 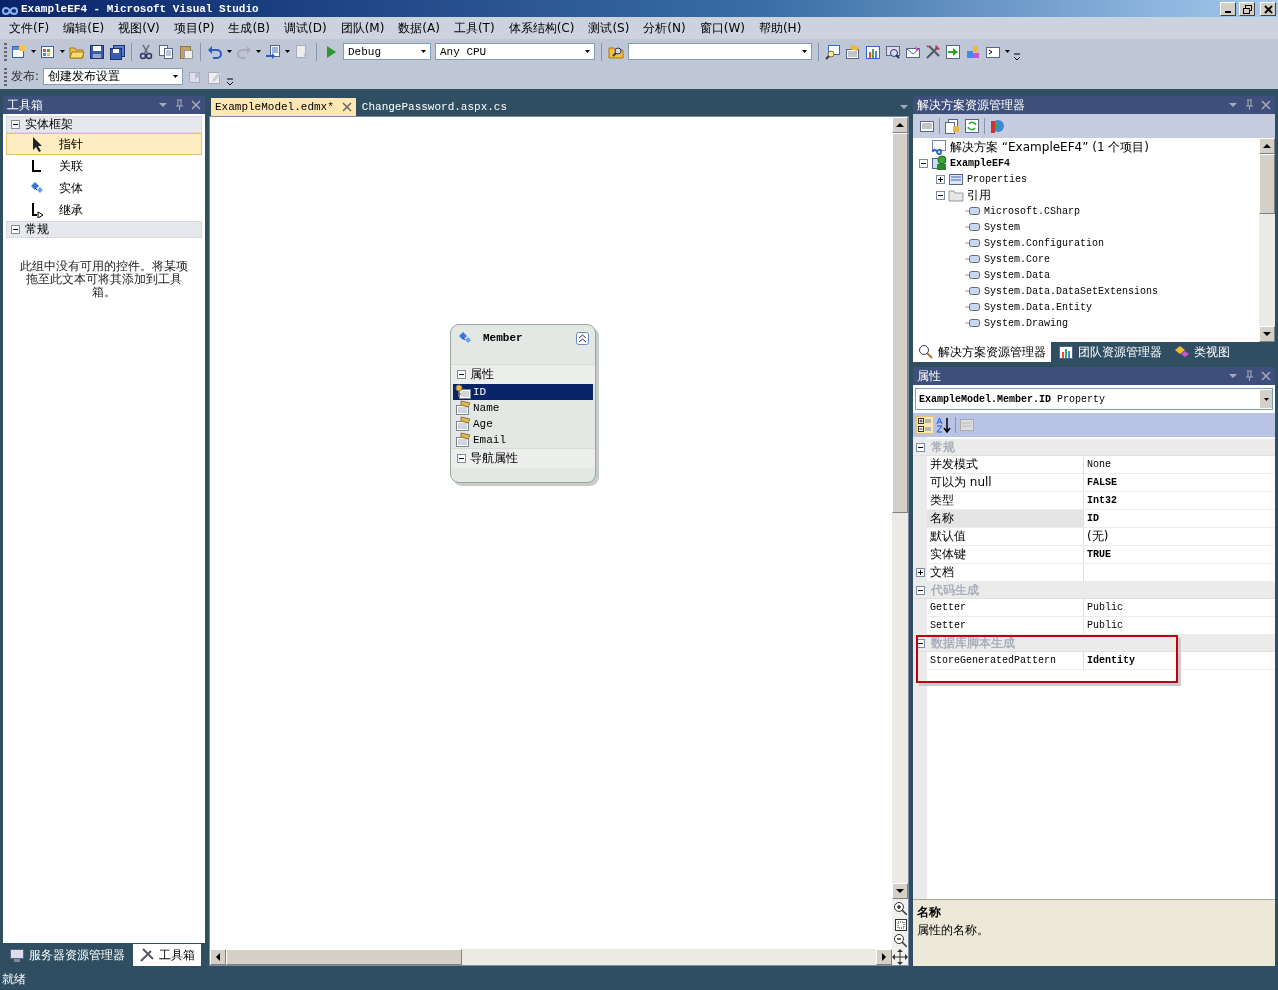 What do you see at coordinates (1179, 464) in the screenshot?
I see `property-value: None` at bounding box center [1179, 464].